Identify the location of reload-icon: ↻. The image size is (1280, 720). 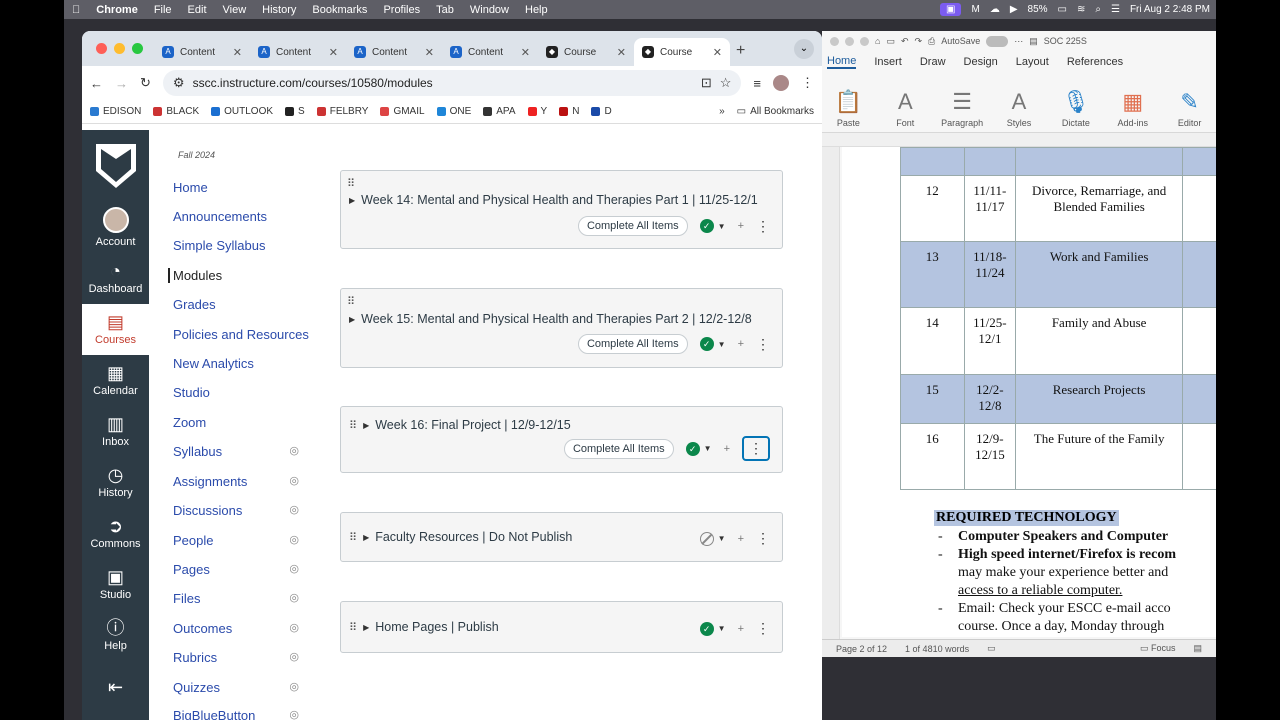
(145, 83).